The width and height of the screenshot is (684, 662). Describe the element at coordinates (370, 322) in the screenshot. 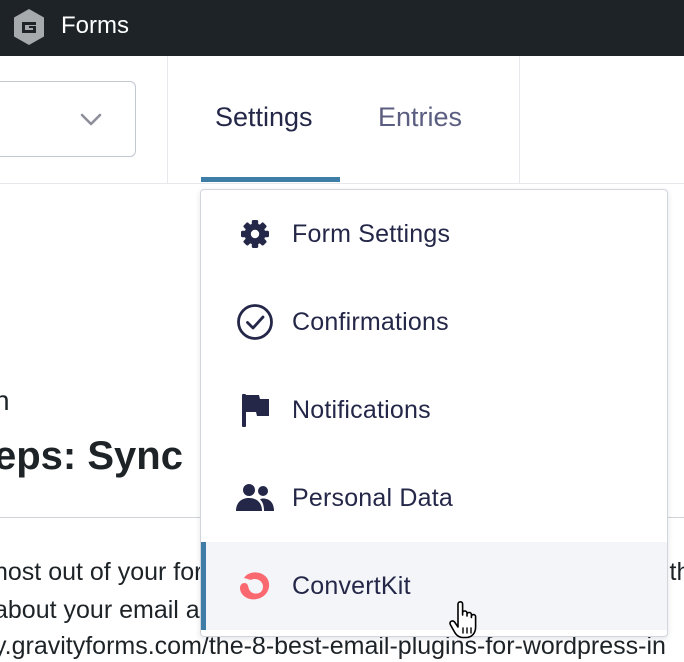

I see `menu-item-label: Confirmations` at that location.